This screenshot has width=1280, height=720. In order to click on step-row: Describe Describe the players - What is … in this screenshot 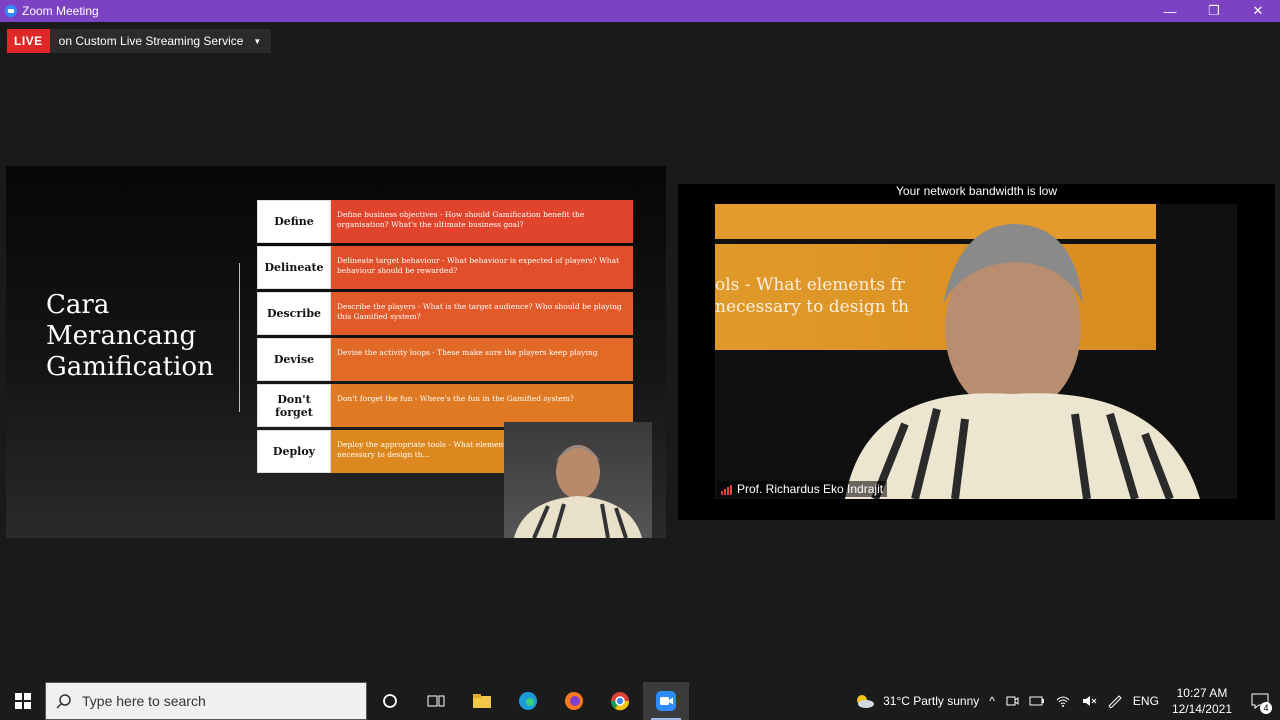, I will do `click(445, 313)`.